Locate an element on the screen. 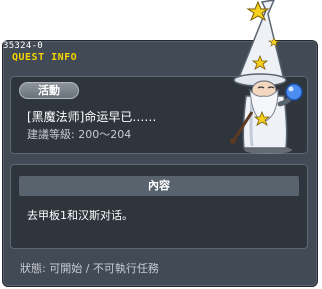 Image resolution: width=322 pixels, height=289 pixels. quest-status: 狀態: 可開始 / 不可執行任務 is located at coordinates (89, 268).